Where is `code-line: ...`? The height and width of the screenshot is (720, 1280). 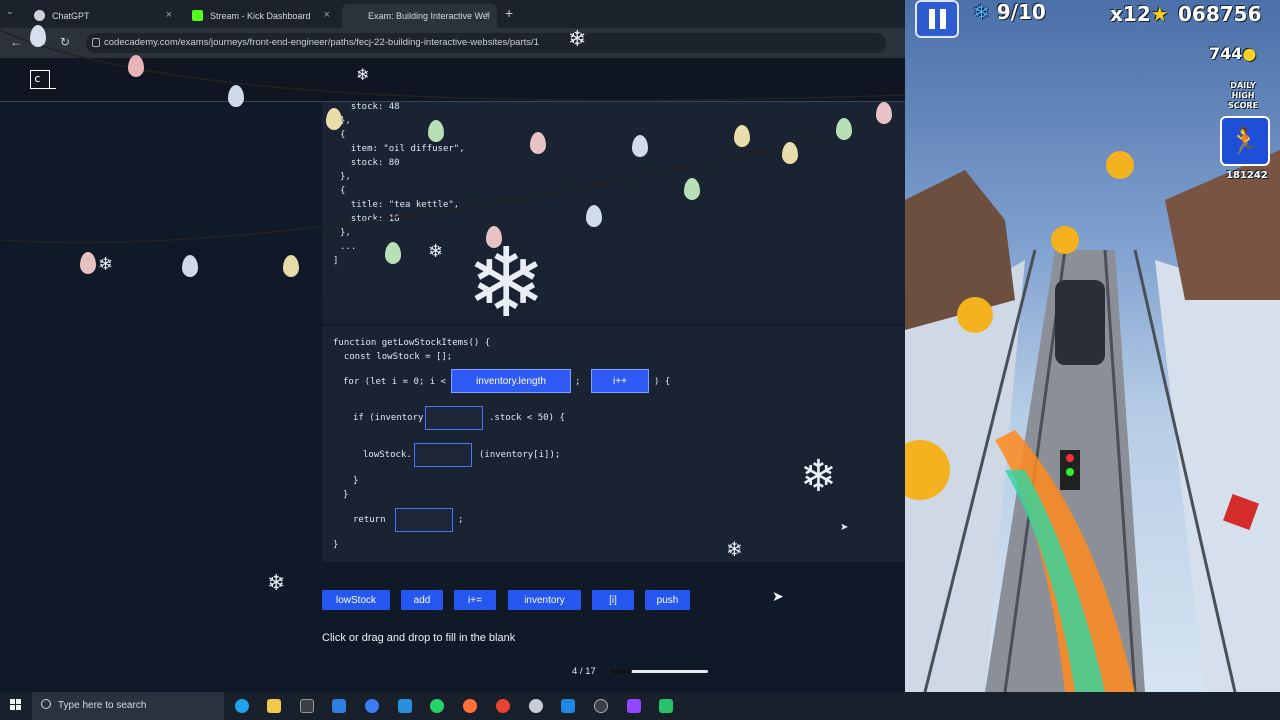 code-line: ... is located at coordinates (348, 247).